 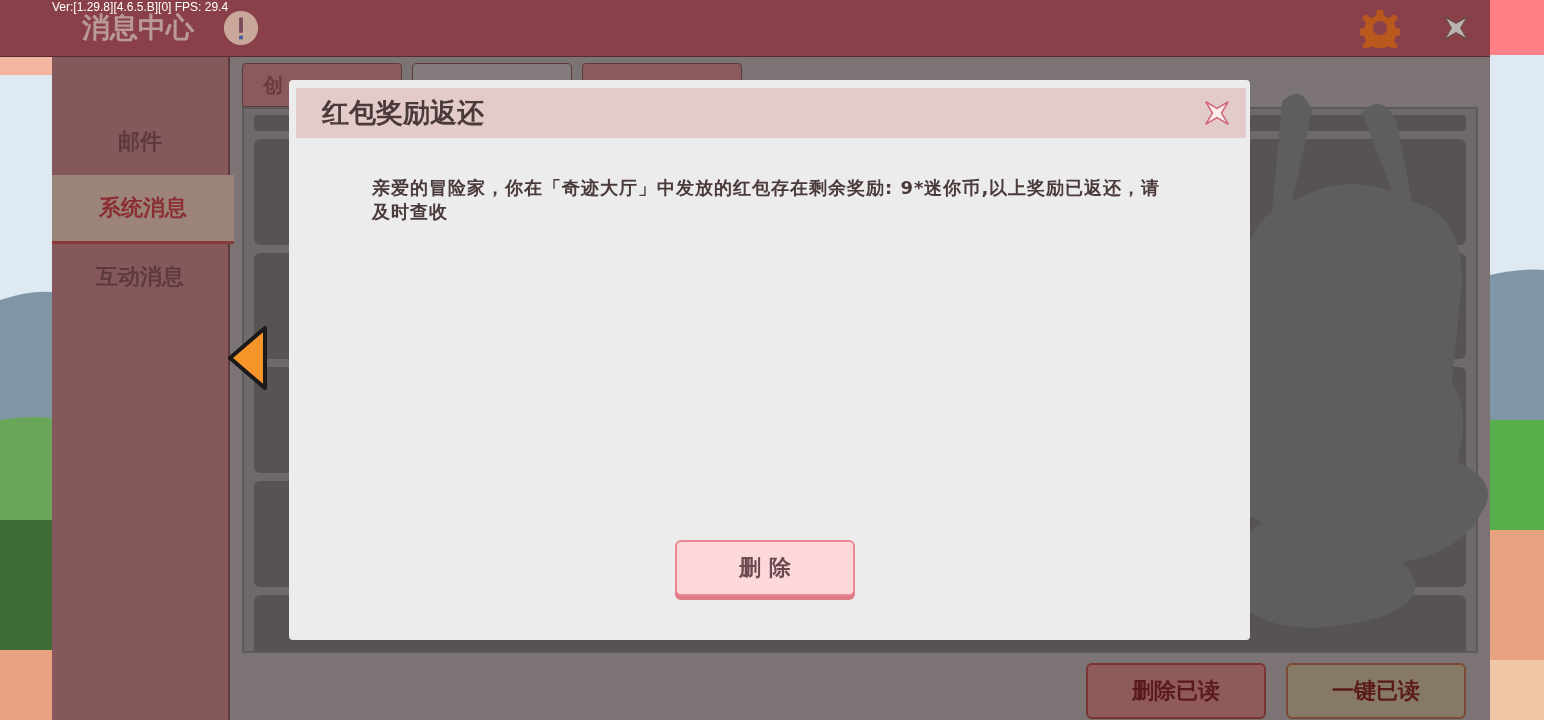 I want to click on message-text: 亲爱的冒险家，你在「奇迹大厅」中发放的红包存在剩余奖励: 9*迷你币,以上奖励已返还，请及时查收, so click(x=767, y=200).